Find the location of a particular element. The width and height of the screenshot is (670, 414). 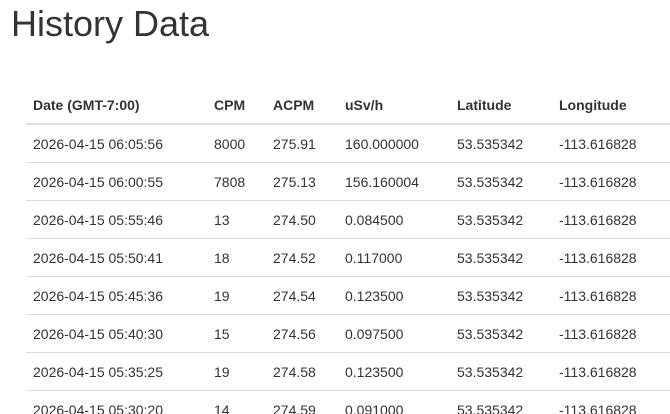

cell-usv: 0.084500 is located at coordinates (394, 219).